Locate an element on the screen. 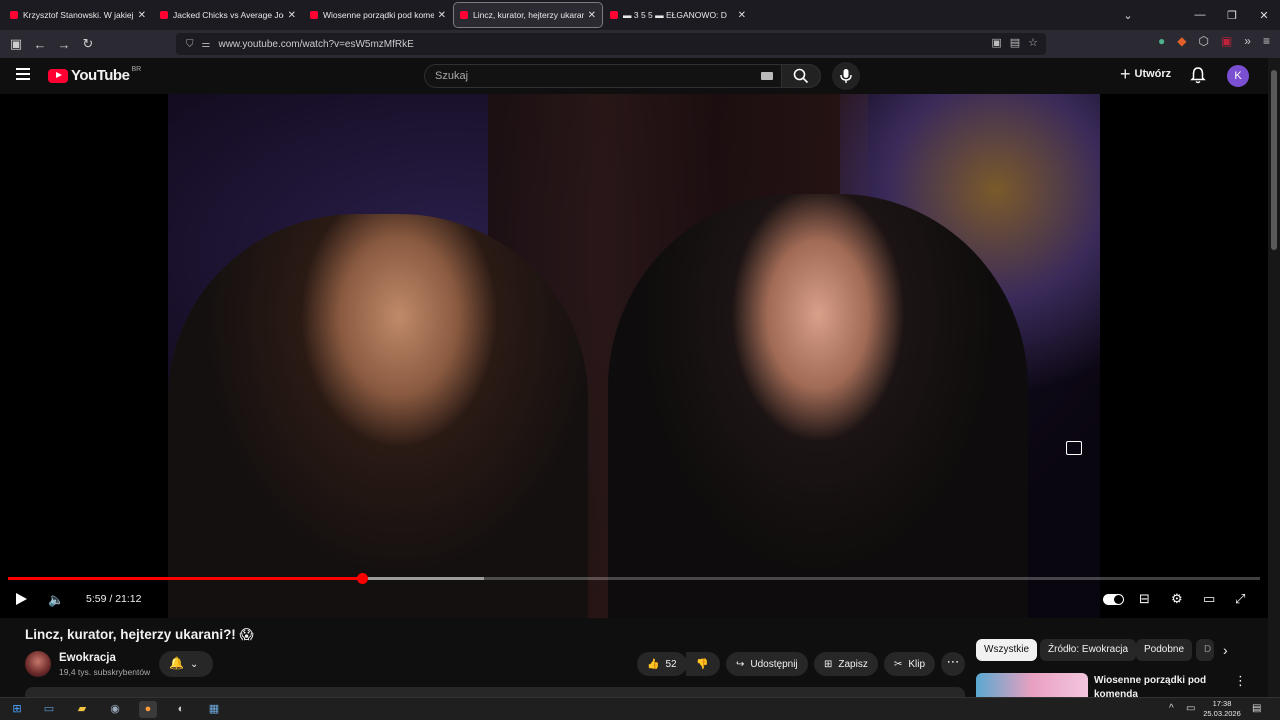 The height and width of the screenshot is (720, 1280). chip-all: Wszystkie is located at coordinates (1006, 650).